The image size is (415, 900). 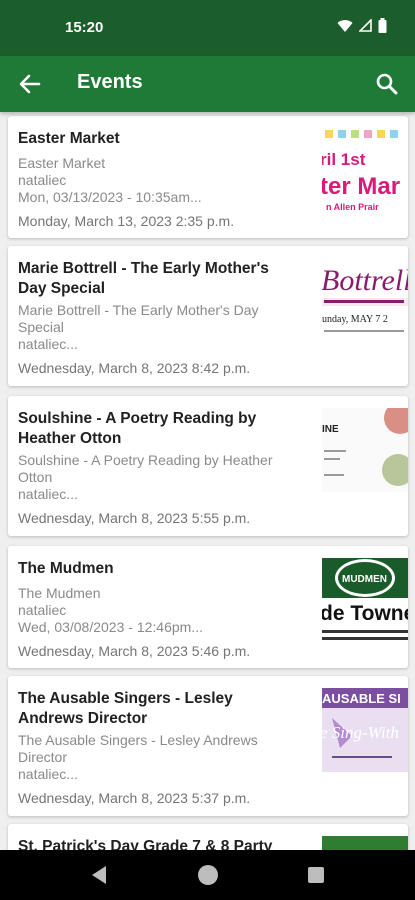 I want to click on cell-signal-icon, so click(x=365, y=25).